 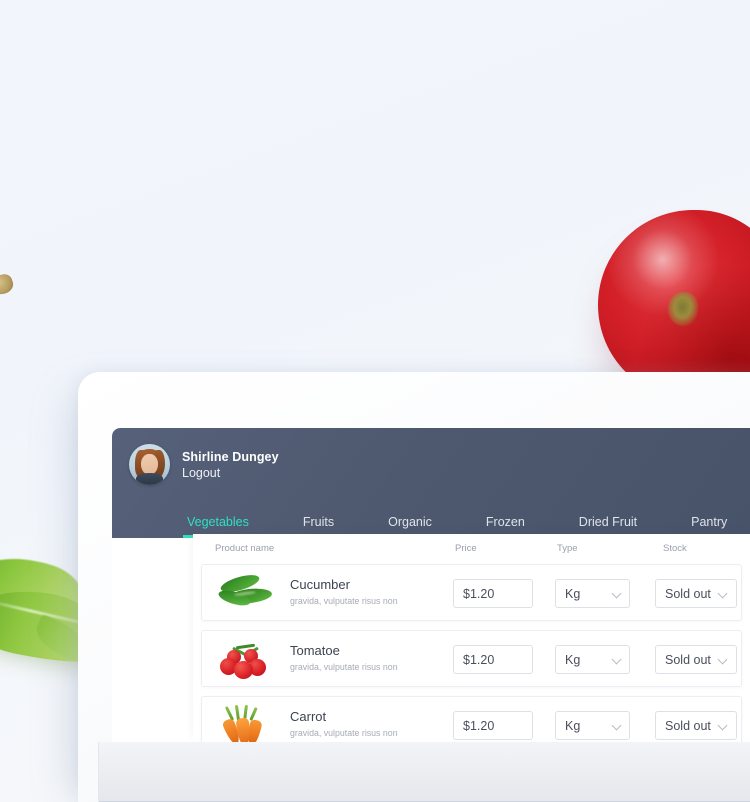 I want to click on column-header-stock: Stock, so click(x=675, y=548).